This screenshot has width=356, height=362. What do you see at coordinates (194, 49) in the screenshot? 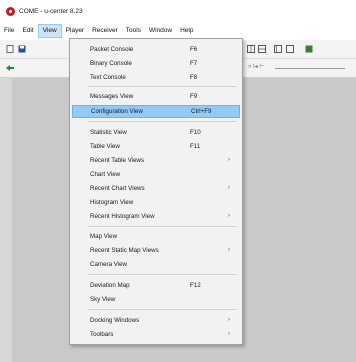
I see `menu-item-shortcut: F6` at bounding box center [194, 49].